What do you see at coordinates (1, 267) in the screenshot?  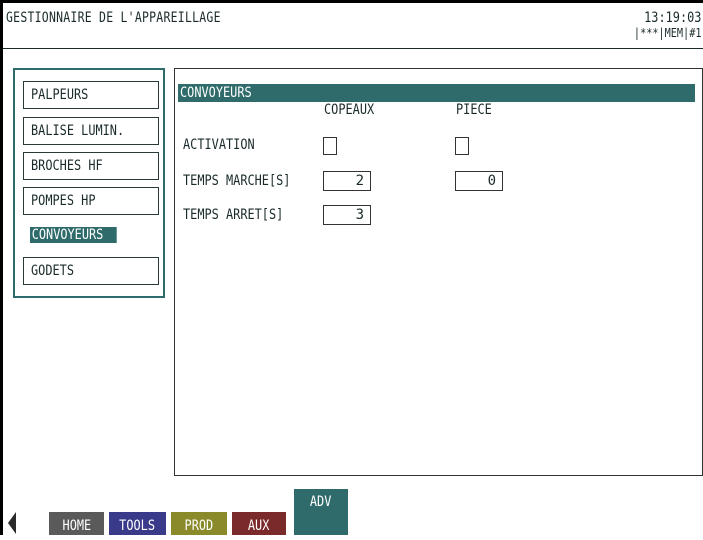 I see `window-frame-left` at bounding box center [1, 267].